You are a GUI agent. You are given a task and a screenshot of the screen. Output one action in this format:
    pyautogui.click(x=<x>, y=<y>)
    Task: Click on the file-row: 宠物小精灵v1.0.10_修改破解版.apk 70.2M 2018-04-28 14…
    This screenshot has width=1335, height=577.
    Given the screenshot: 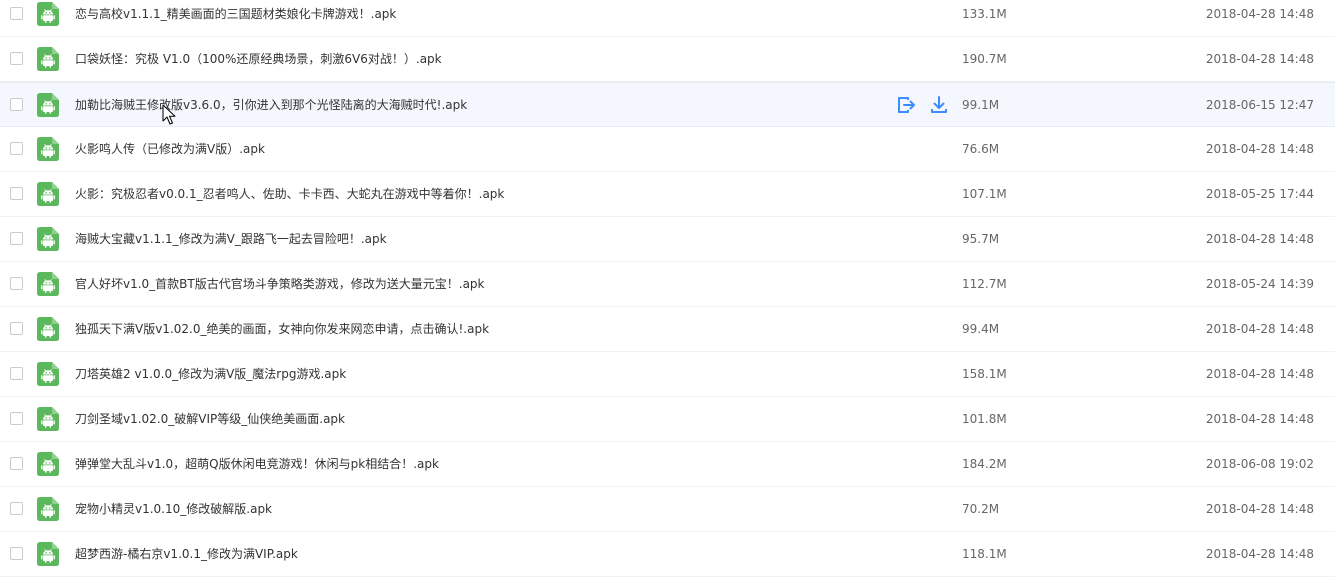 What is the action you would take?
    pyautogui.click(x=667, y=509)
    